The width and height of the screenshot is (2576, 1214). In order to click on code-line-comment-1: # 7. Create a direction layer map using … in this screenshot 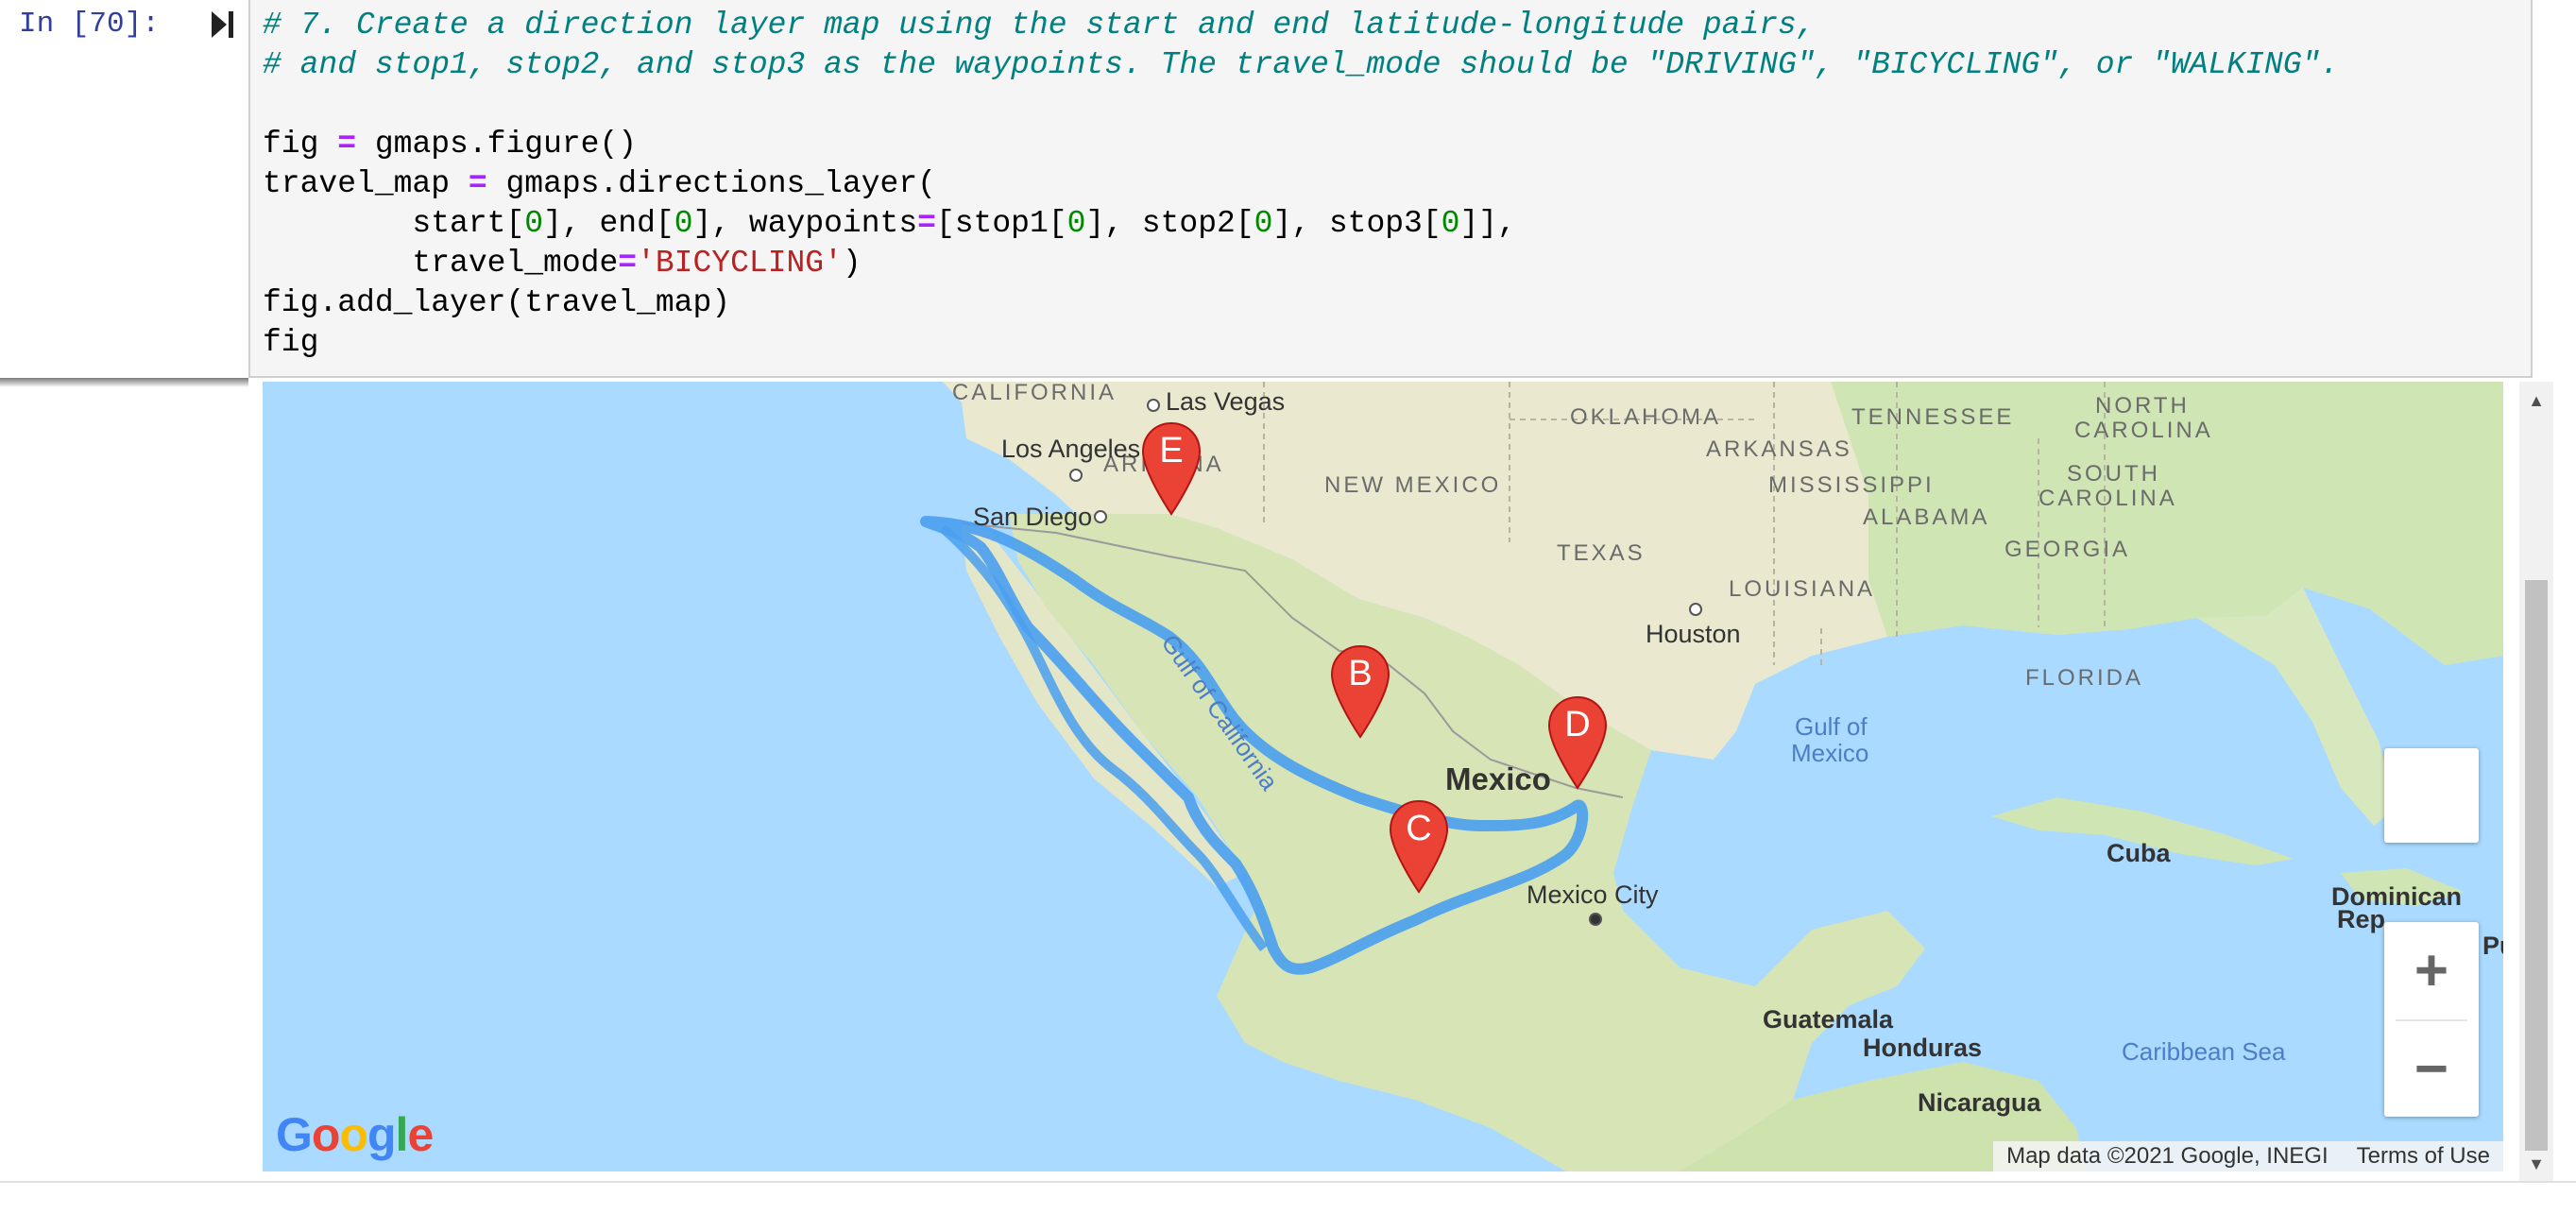, I will do `click(1039, 25)`.